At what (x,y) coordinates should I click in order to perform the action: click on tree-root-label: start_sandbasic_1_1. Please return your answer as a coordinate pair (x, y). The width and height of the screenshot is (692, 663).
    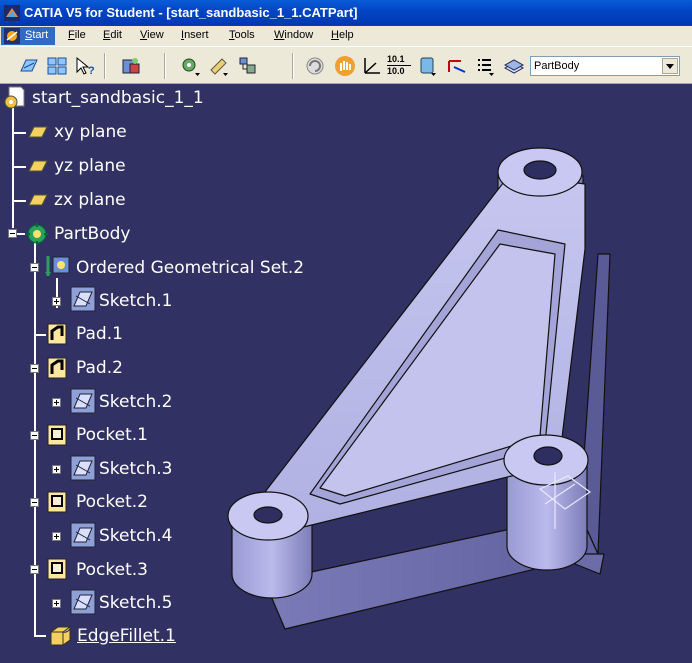
    Looking at the image, I should click on (118, 98).